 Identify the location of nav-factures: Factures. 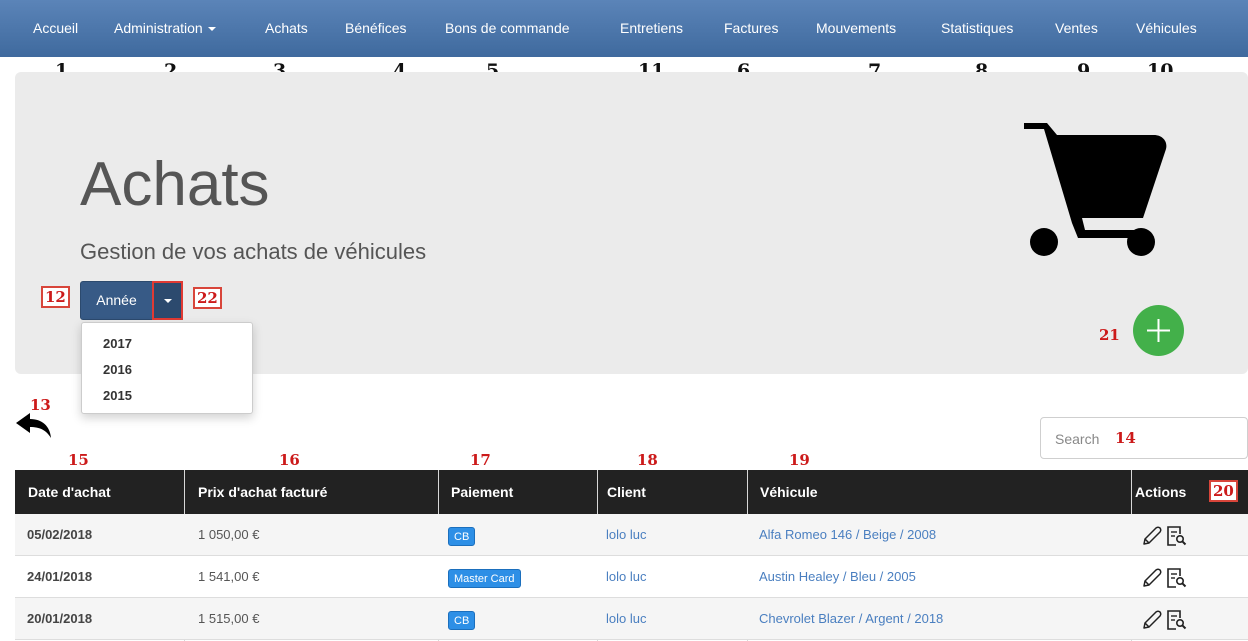
(751, 28).